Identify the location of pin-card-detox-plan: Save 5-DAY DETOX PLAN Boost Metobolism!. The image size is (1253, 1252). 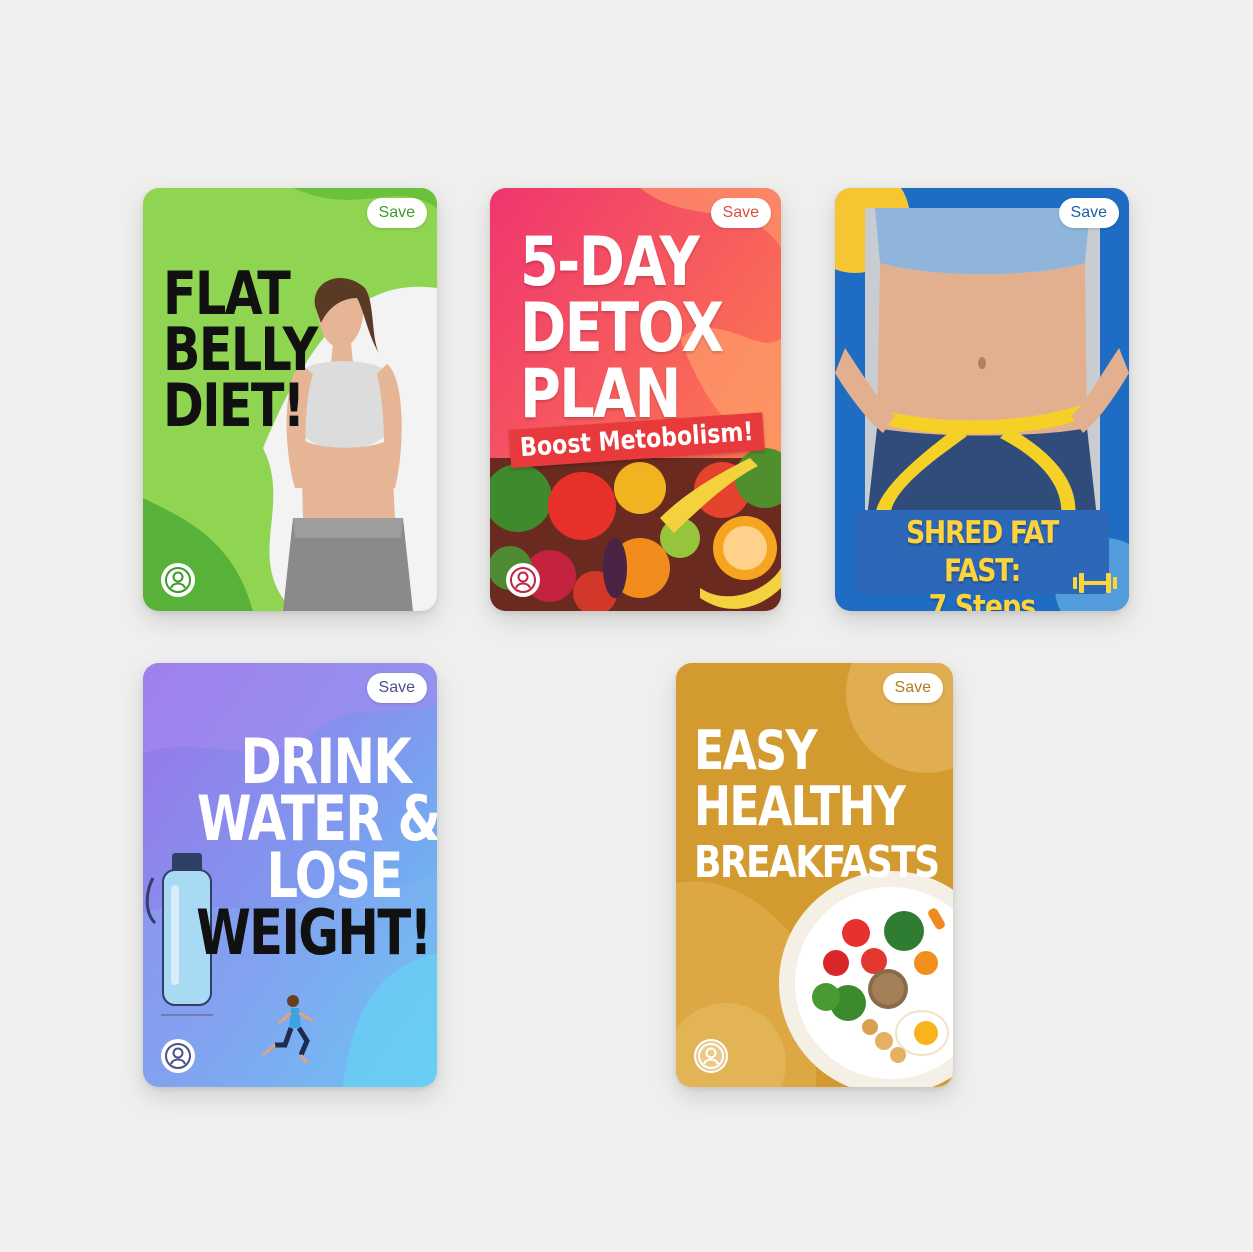
(635, 399).